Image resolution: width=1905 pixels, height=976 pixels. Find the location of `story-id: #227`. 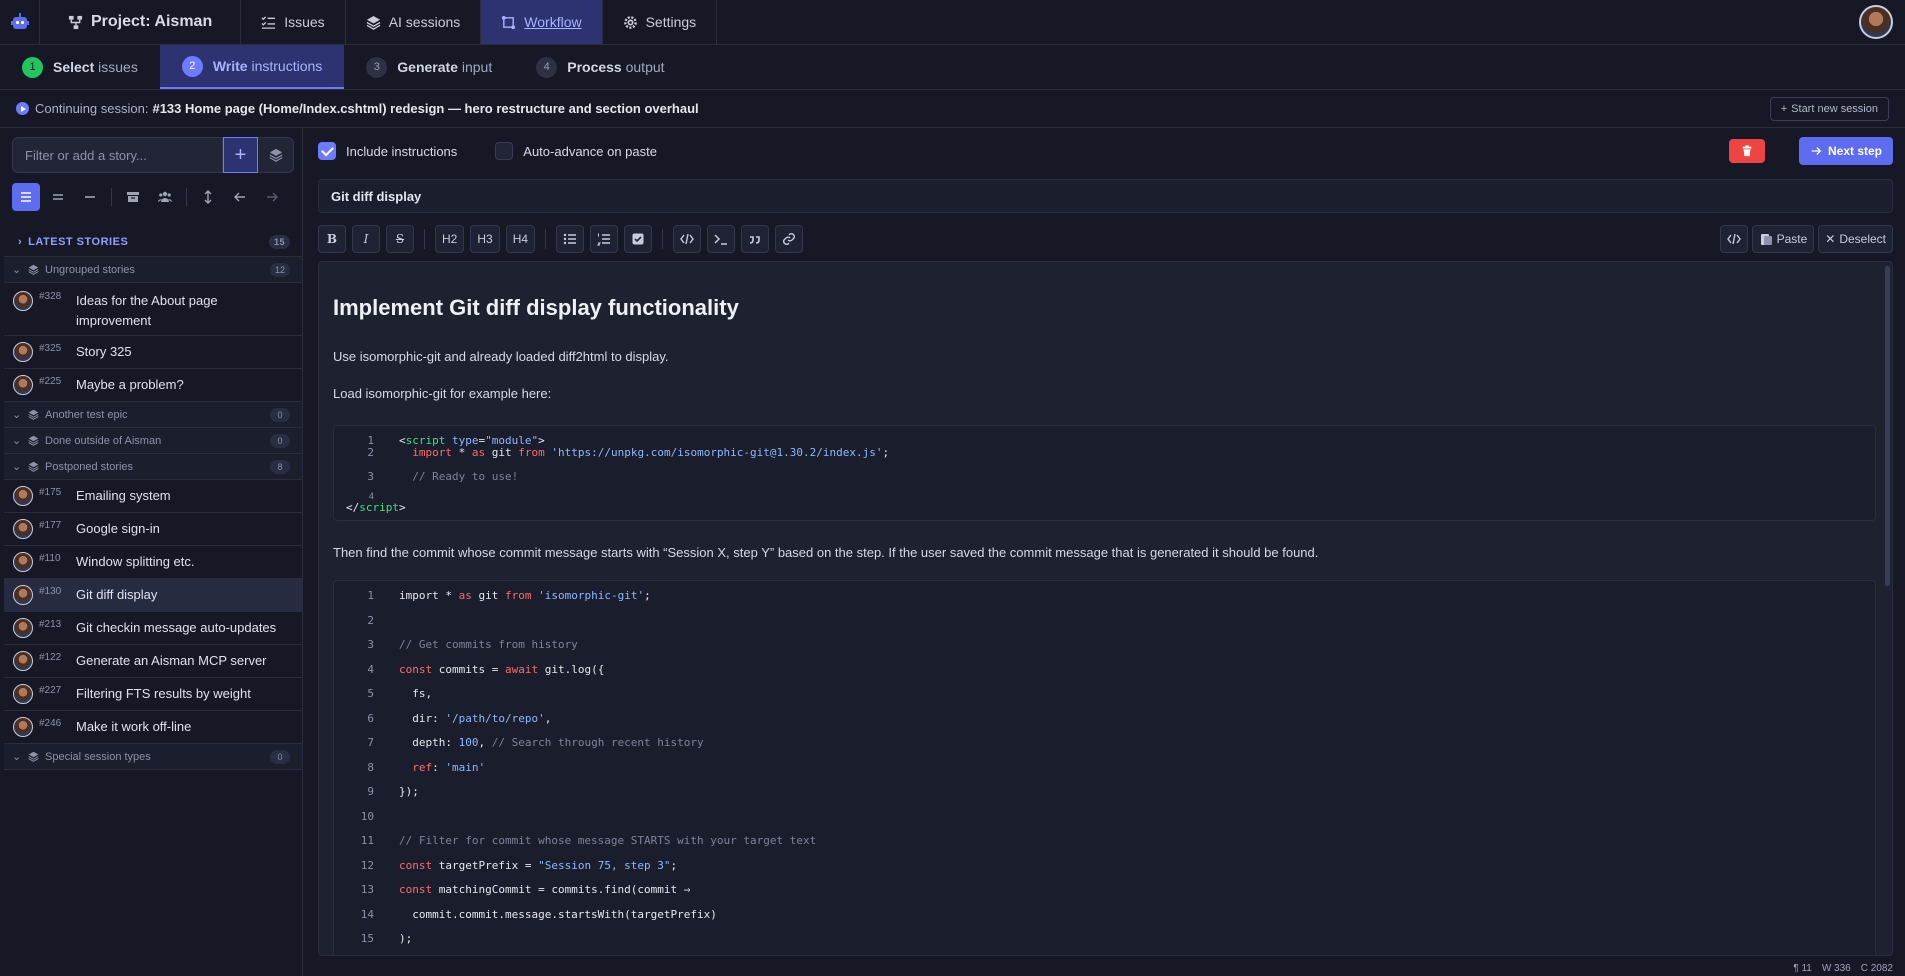

story-id: #227 is located at coordinates (50, 690).